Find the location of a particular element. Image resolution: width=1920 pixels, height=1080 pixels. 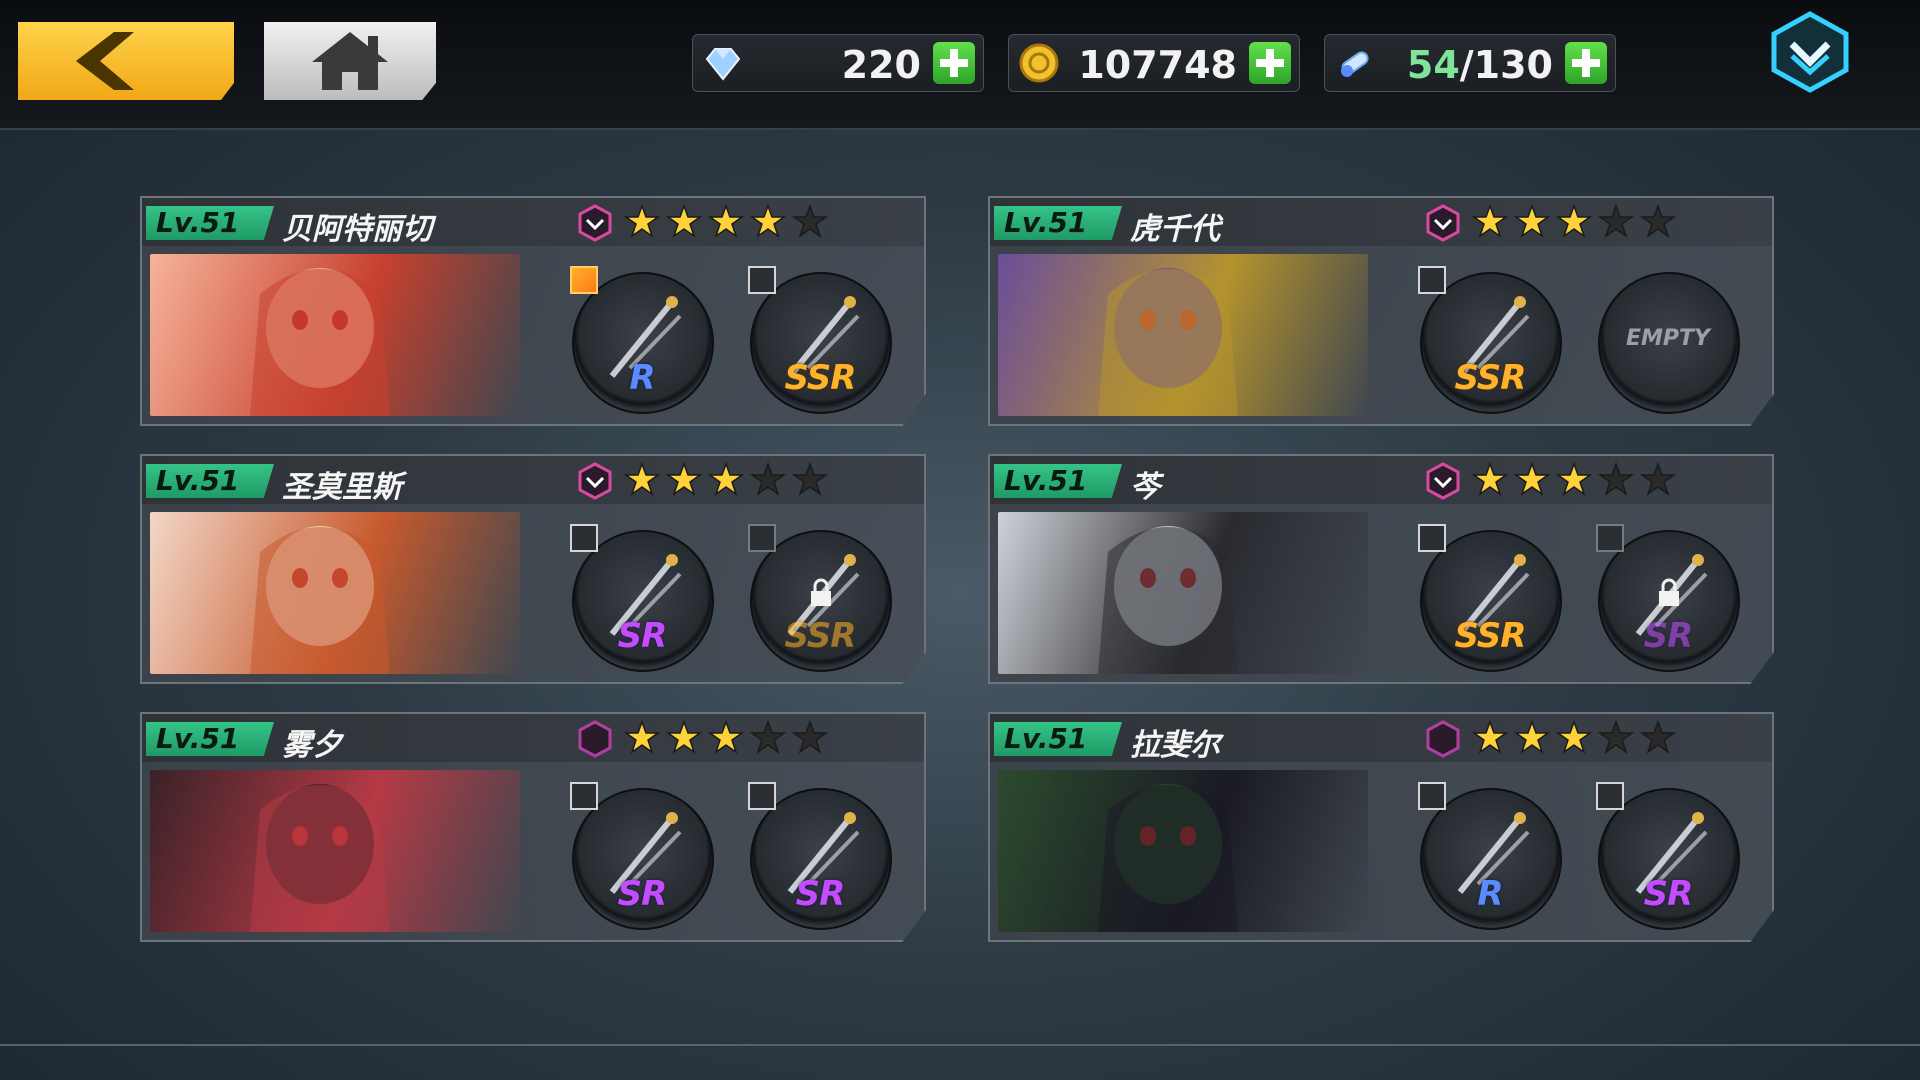

character-card: Lv.51 拉斐尔 R SR is located at coordinates (1381, 827).